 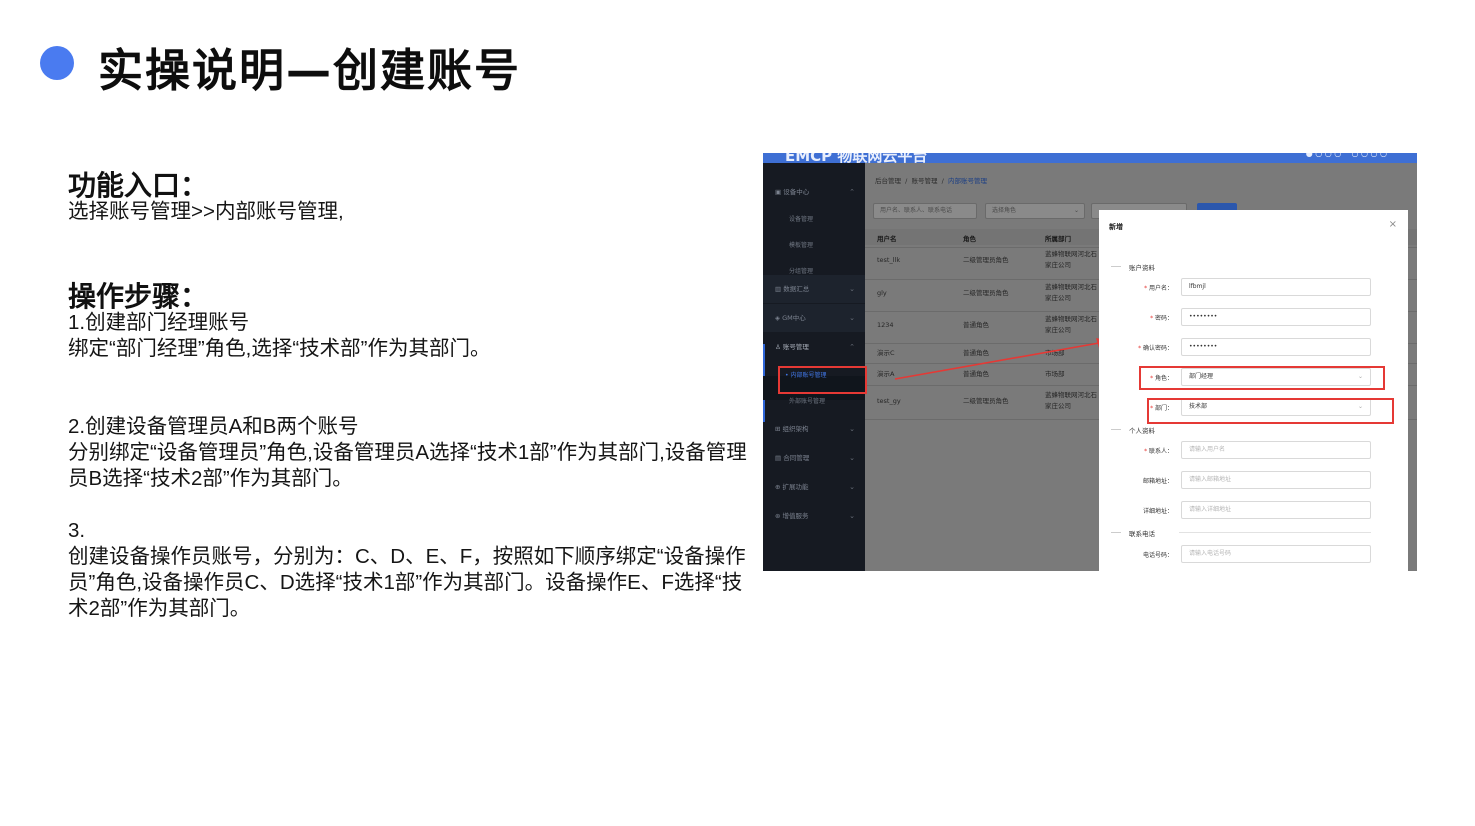 I want to click on sidebar-item-device-manage: 设备管理, so click(x=814, y=220).